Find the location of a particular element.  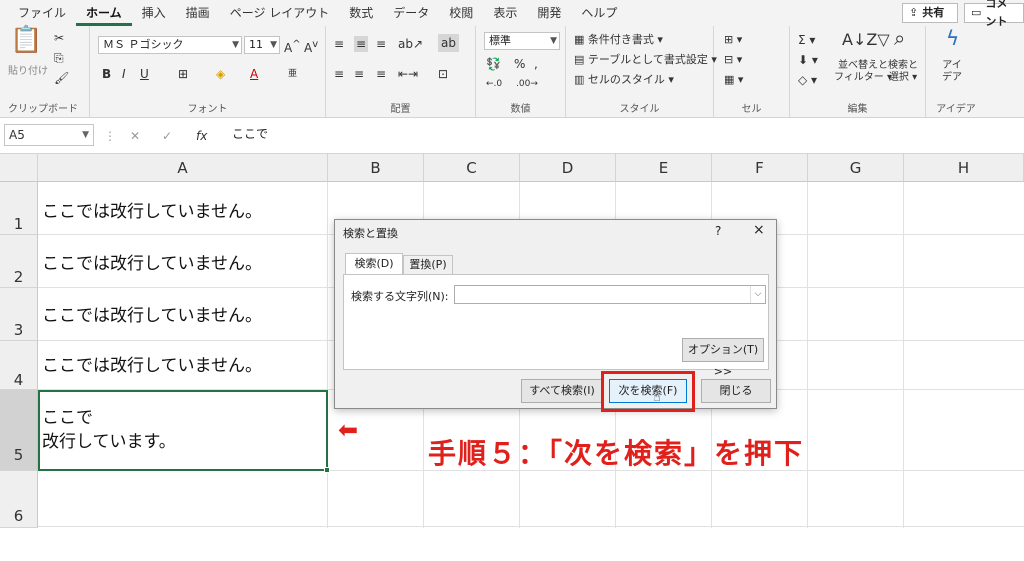

italic-button: I is located at coordinates (124, 74).